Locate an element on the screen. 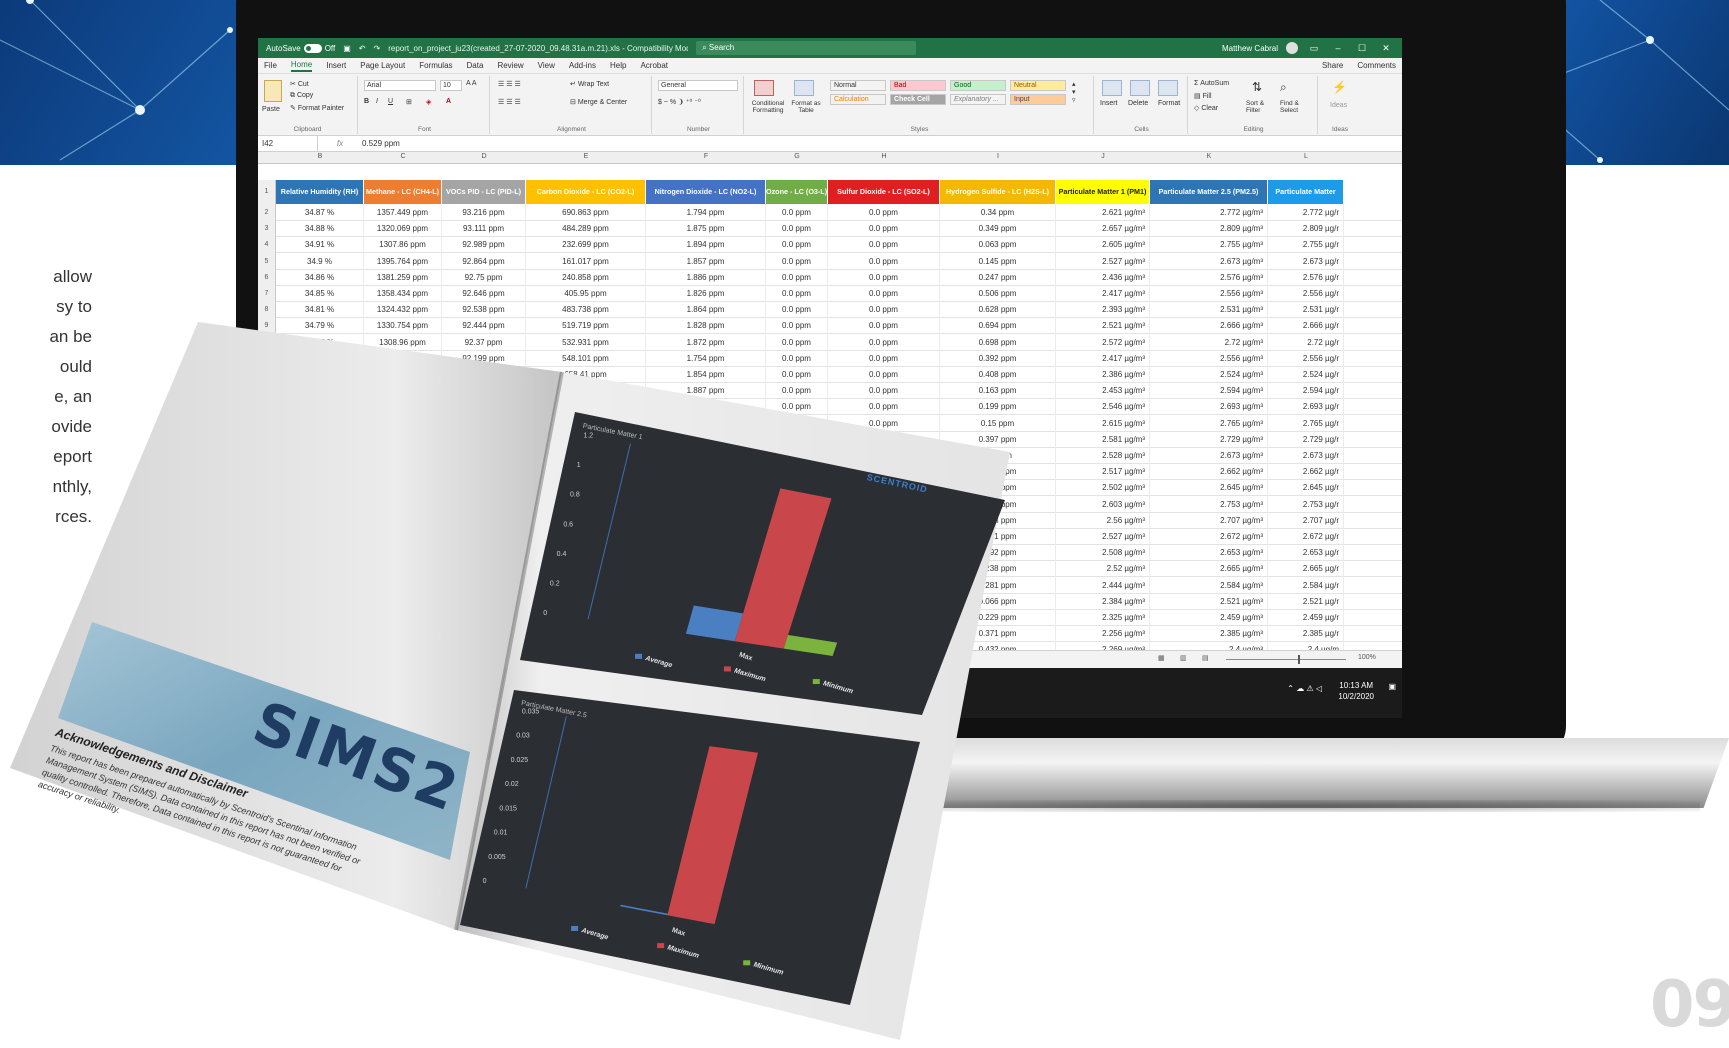  table-cell: 0.371 ppm is located at coordinates (998, 634).